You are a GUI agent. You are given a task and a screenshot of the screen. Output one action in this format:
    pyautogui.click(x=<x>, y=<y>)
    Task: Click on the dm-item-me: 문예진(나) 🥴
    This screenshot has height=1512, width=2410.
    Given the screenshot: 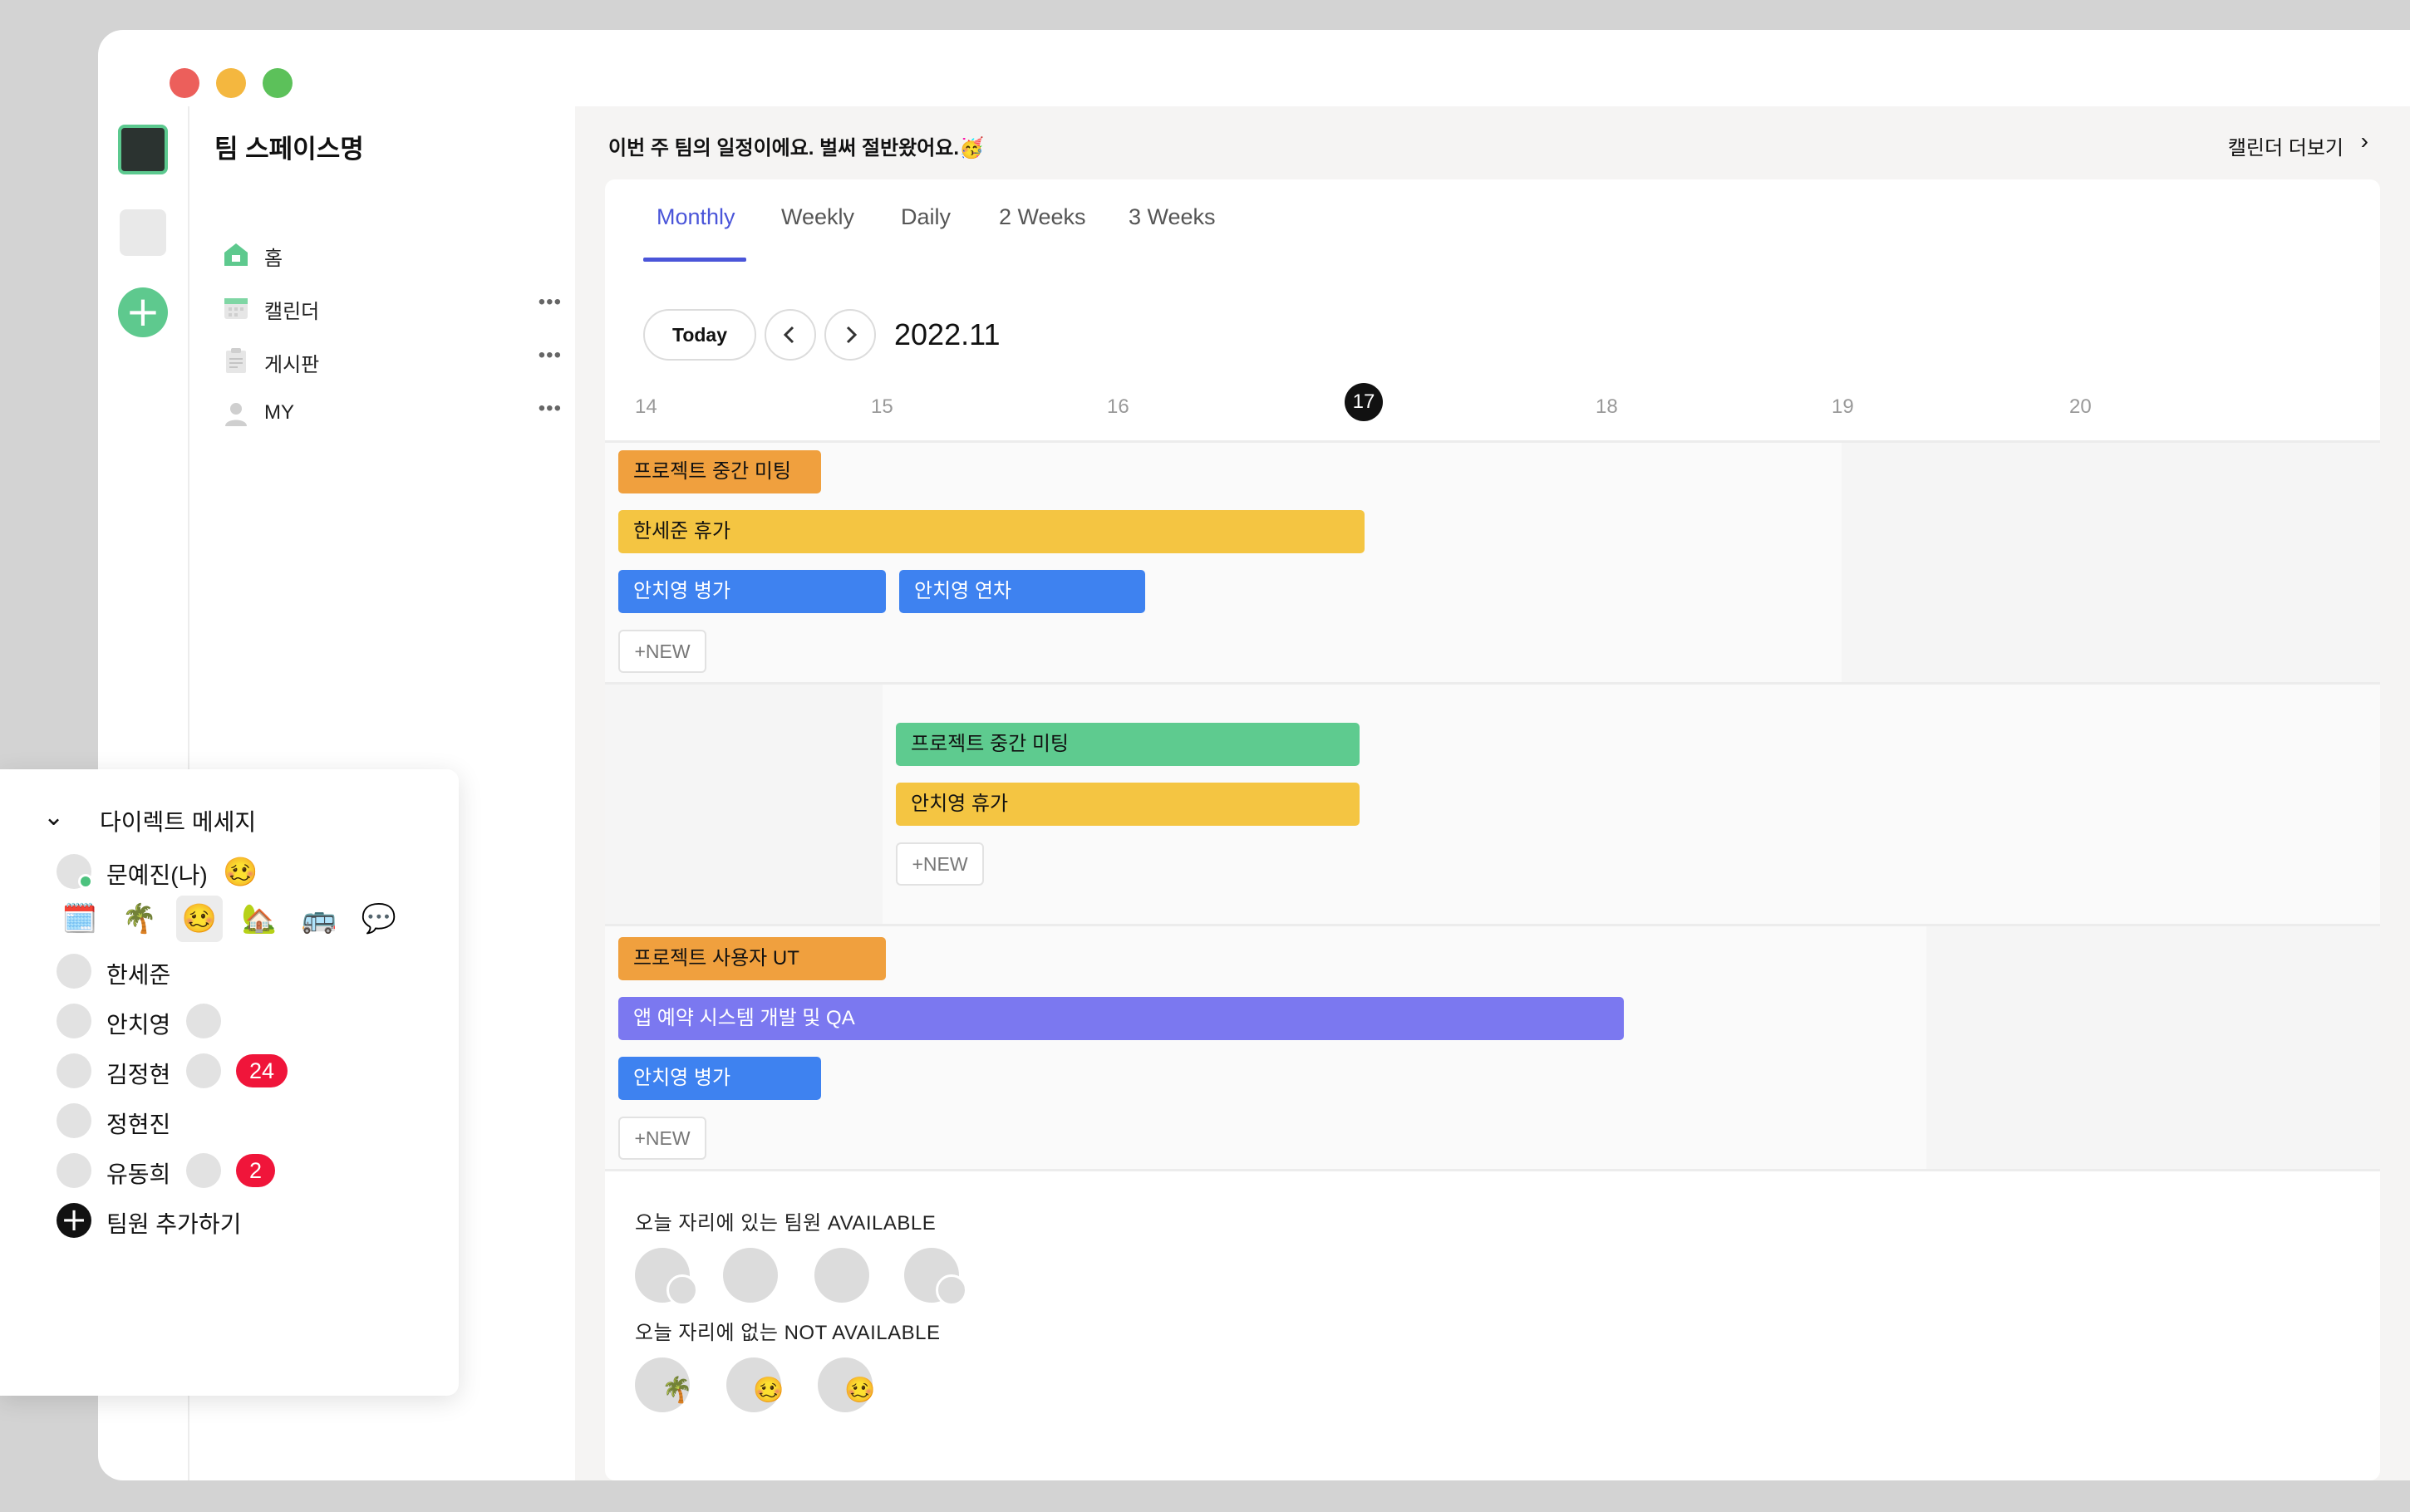 What is the action you would take?
    pyautogui.click(x=248, y=872)
    